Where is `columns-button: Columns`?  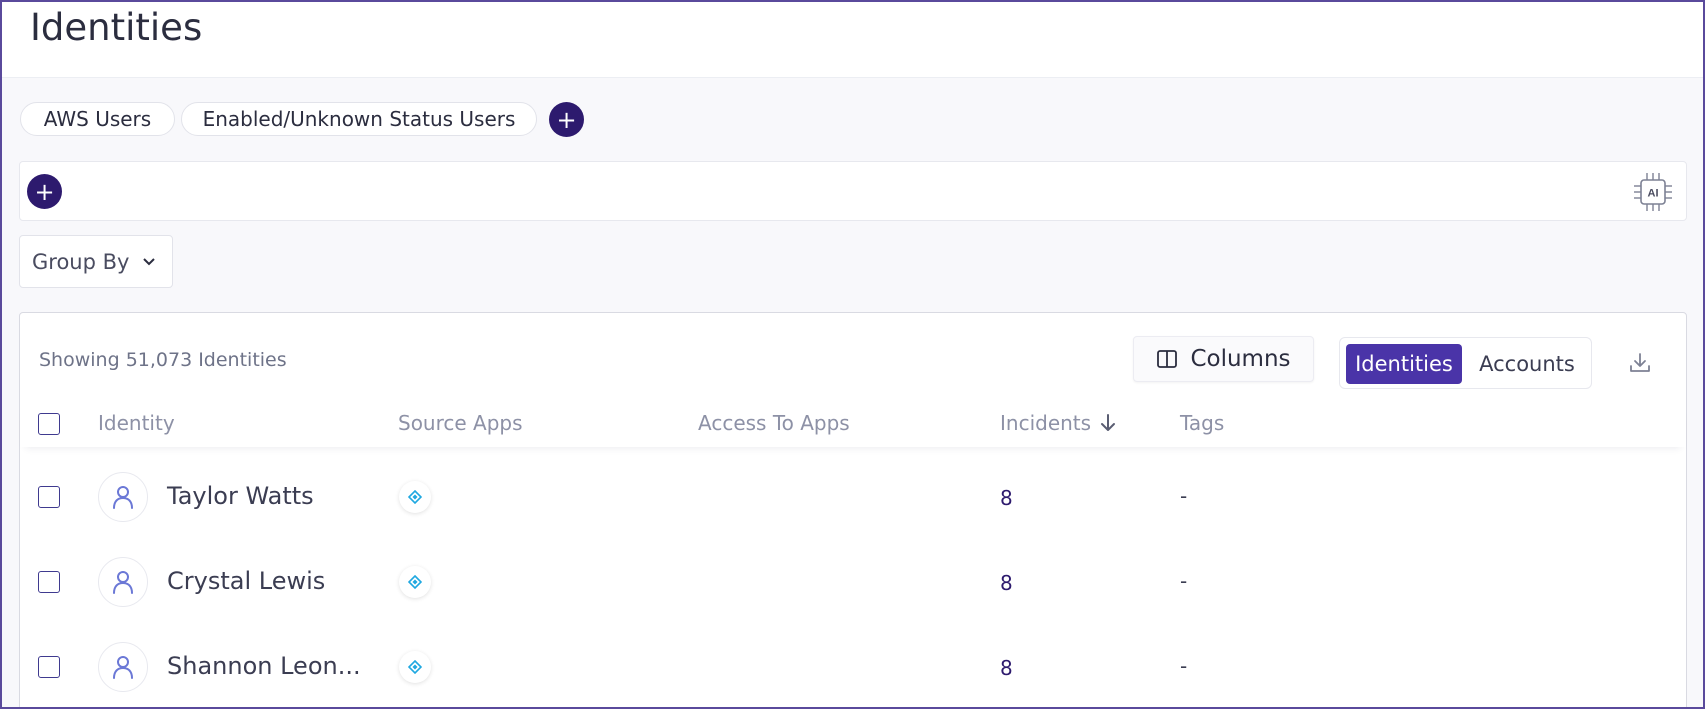 columns-button: Columns is located at coordinates (1223, 359).